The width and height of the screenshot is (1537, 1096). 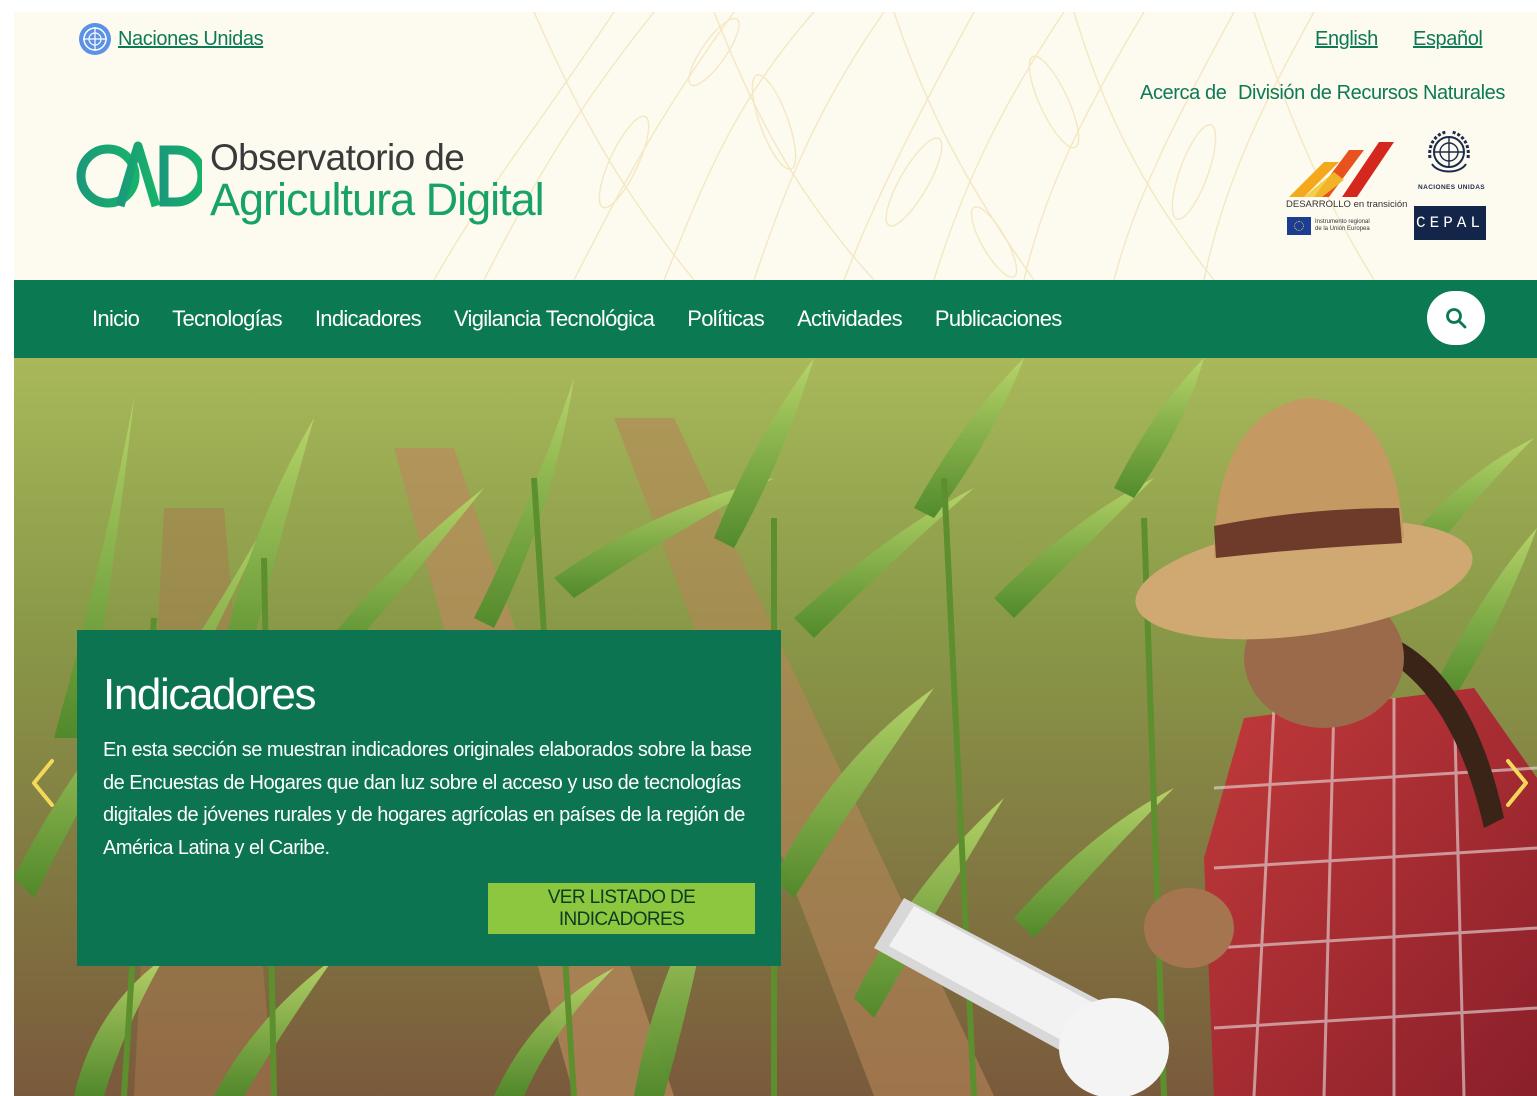 I want to click on language-english-link: English, so click(x=1346, y=39).